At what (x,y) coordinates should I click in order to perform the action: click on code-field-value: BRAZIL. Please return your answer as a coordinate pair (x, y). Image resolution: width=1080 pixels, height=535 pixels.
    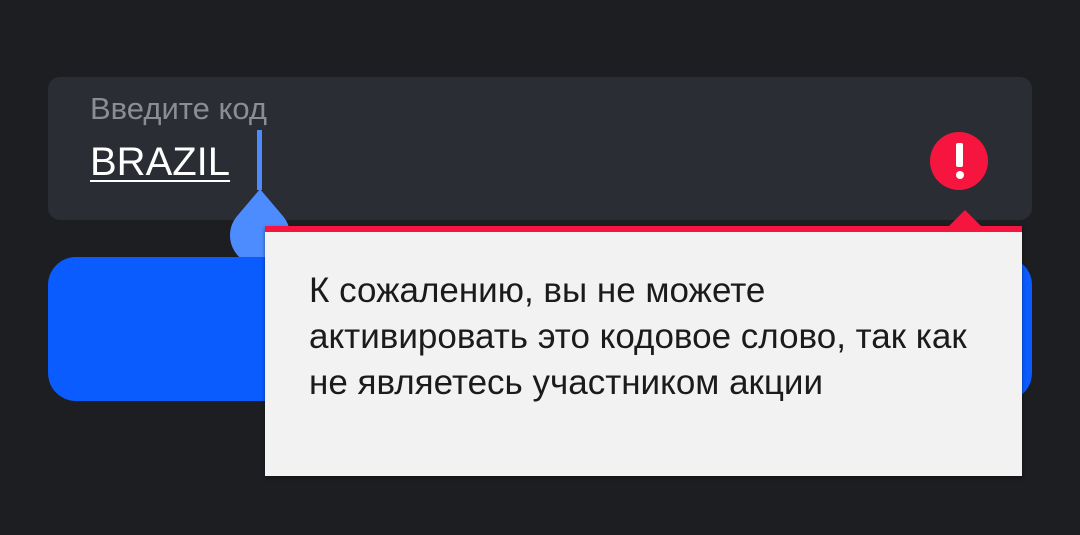
    Looking at the image, I should click on (160, 162).